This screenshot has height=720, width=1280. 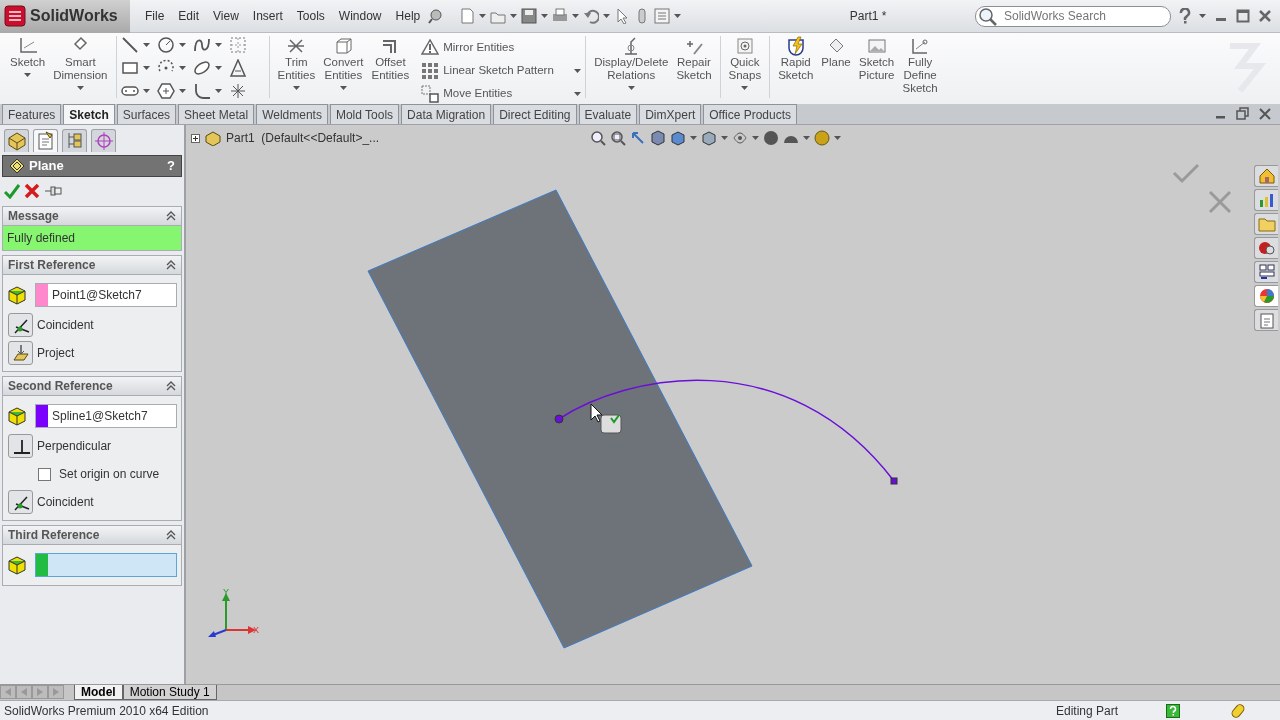 I want to click on ribbon-button: Convert Entities, so click(x=343, y=63).